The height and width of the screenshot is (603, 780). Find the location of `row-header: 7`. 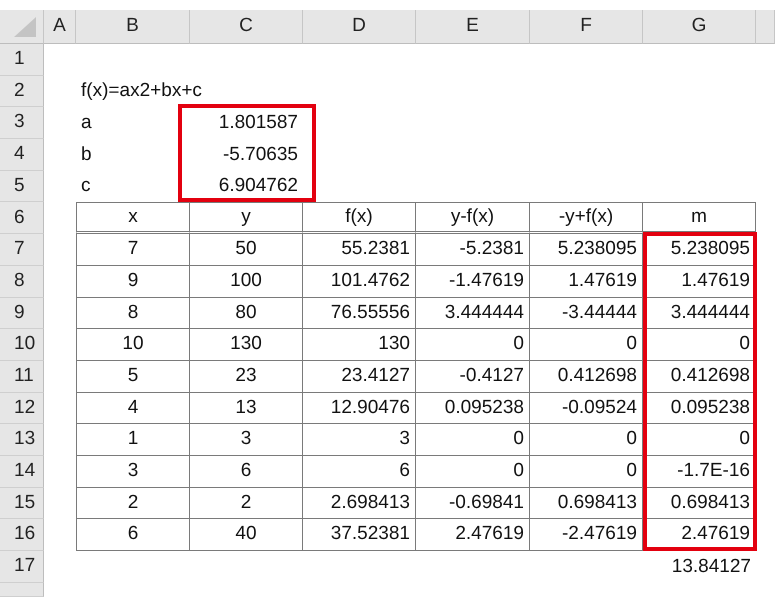

row-header: 7 is located at coordinates (22, 250).